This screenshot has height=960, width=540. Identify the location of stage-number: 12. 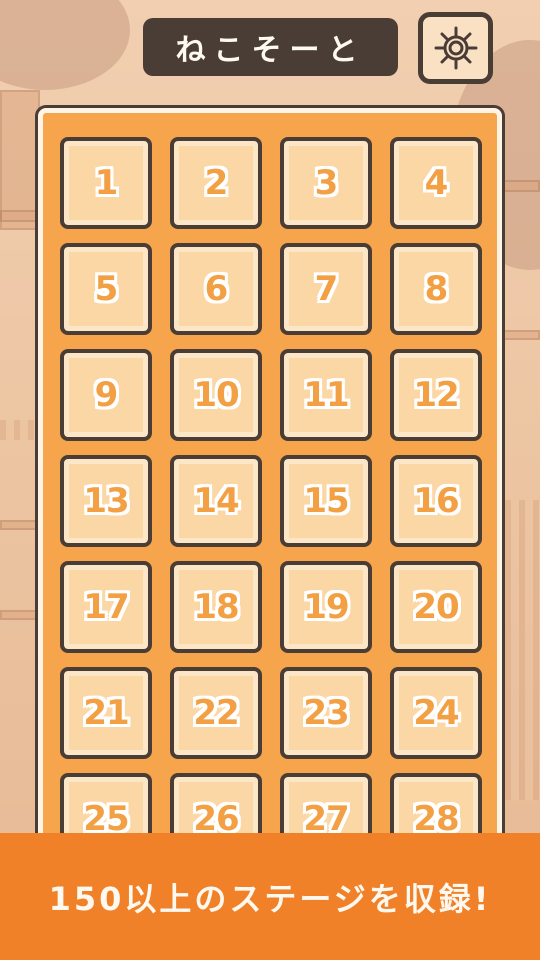
(436, 395).